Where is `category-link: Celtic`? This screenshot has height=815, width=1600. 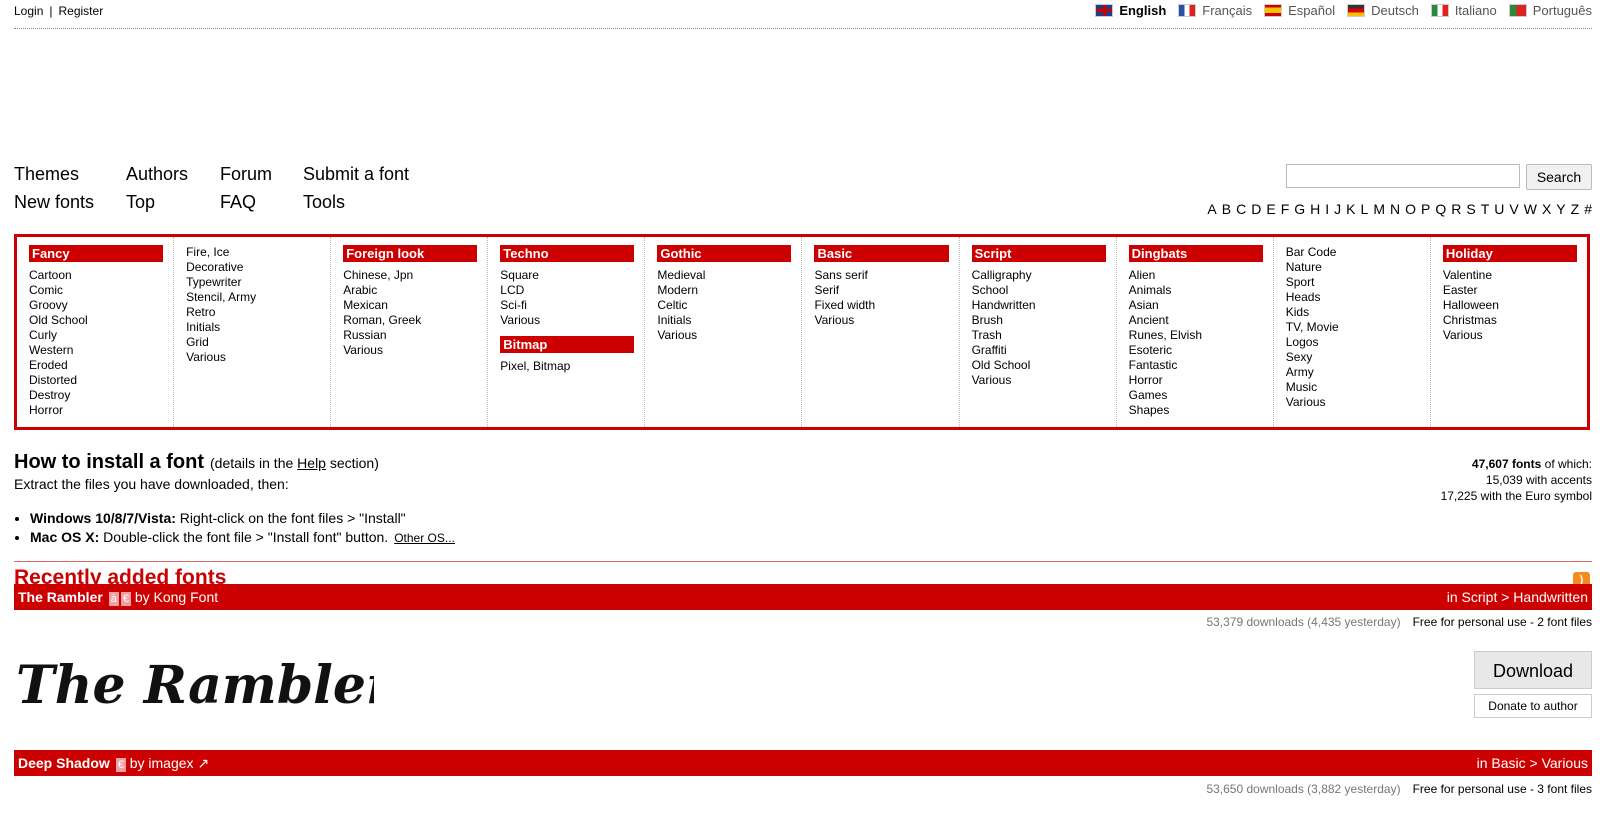 category-link: Celtic is located at coordinates (724, 305).